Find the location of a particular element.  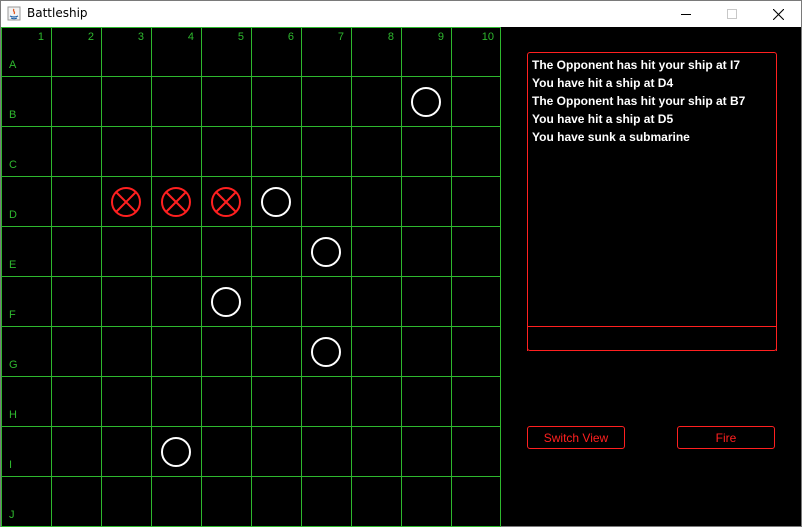

close-button is located at coordinates (778, 14).